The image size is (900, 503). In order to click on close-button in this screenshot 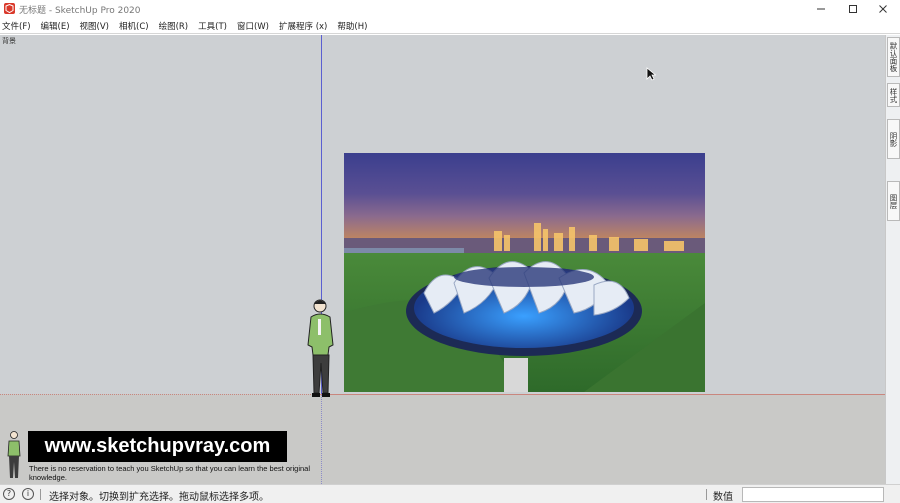, I will do `click(883, 9)`.